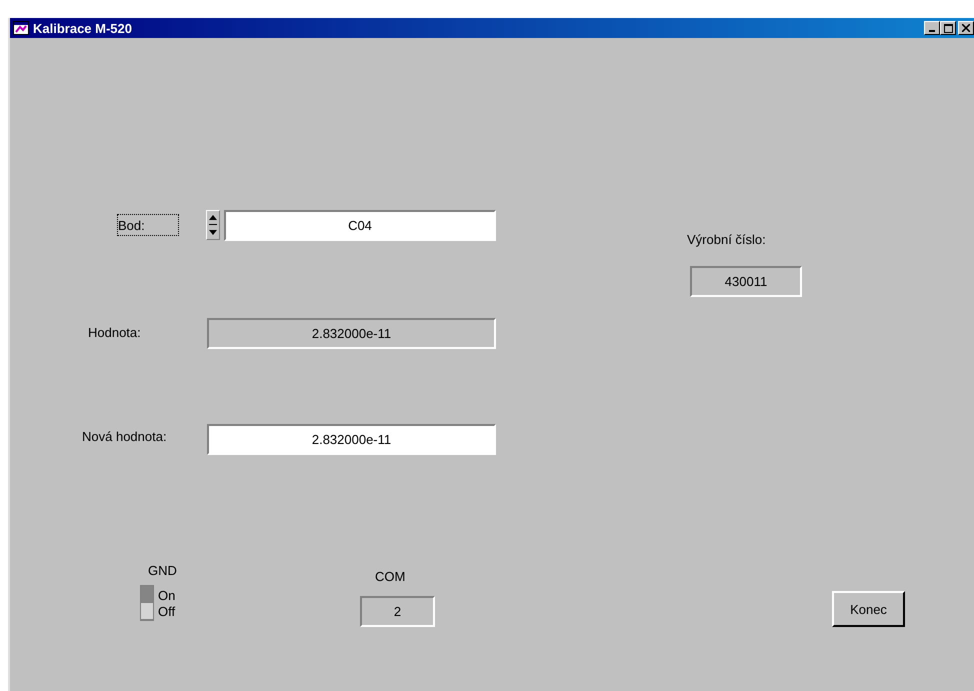 The width and height of the screenshot is (974, 691). I want to click on value-label: Hodnota:, so click(114, 332).